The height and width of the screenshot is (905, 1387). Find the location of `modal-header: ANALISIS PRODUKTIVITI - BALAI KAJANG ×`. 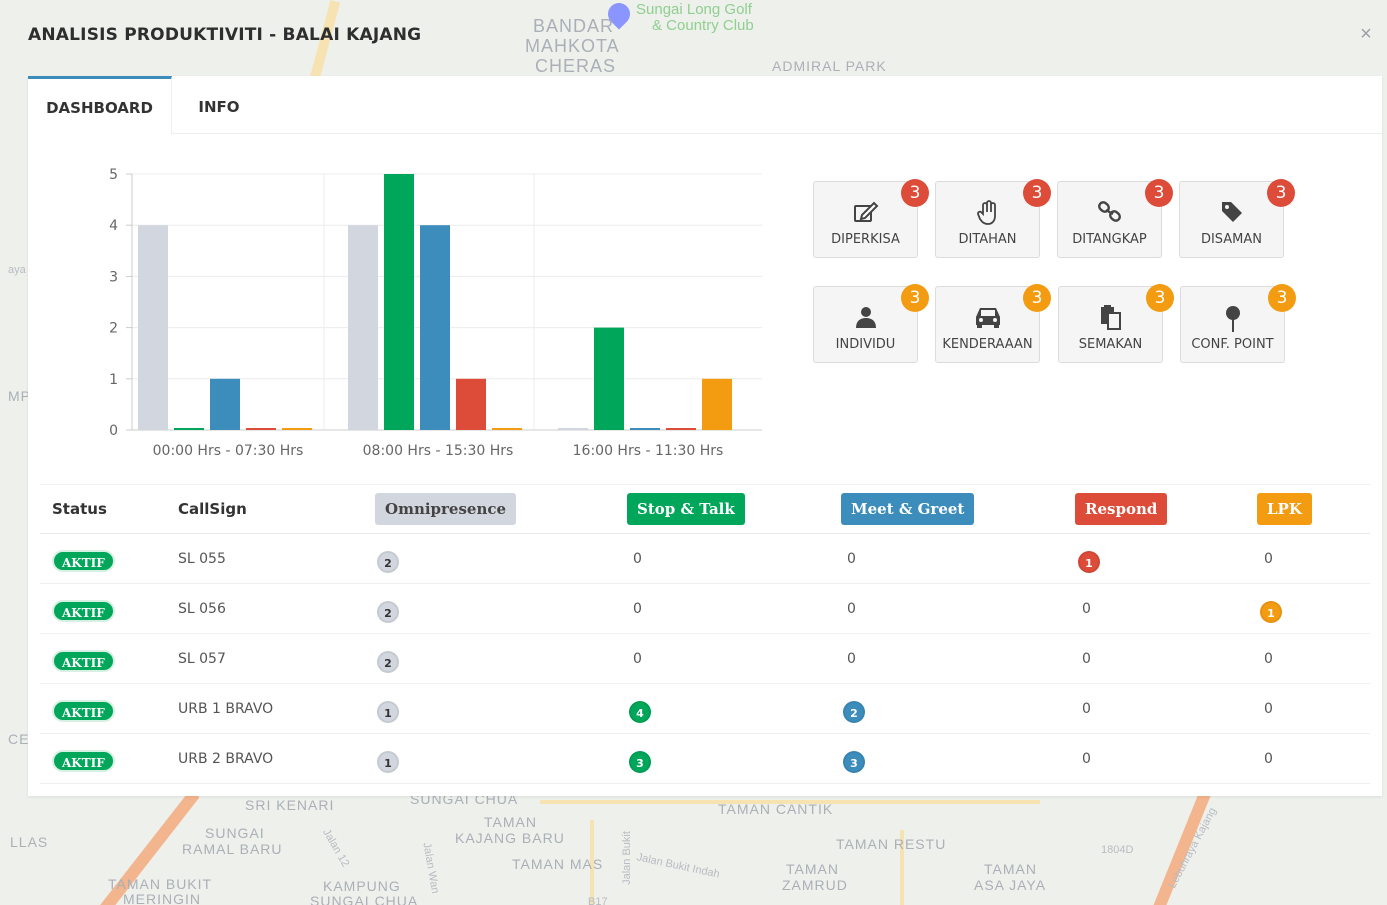

modal-header: ANALISIS PRODUKTIVITI - BALAI KAJANG × is located at coordinates (697, 42).